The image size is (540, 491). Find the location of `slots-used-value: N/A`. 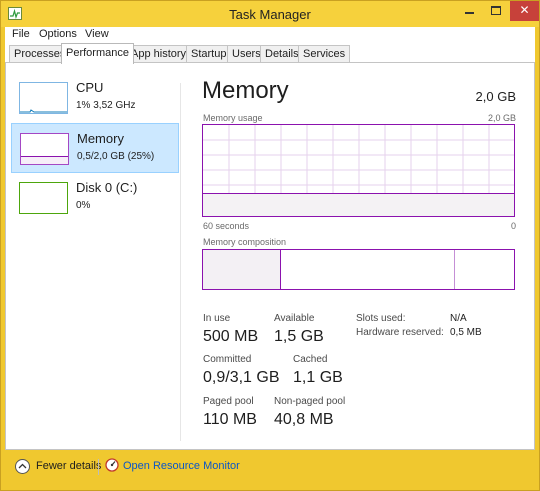

slots-used-value: N/A is located at coordinates (458, 318).